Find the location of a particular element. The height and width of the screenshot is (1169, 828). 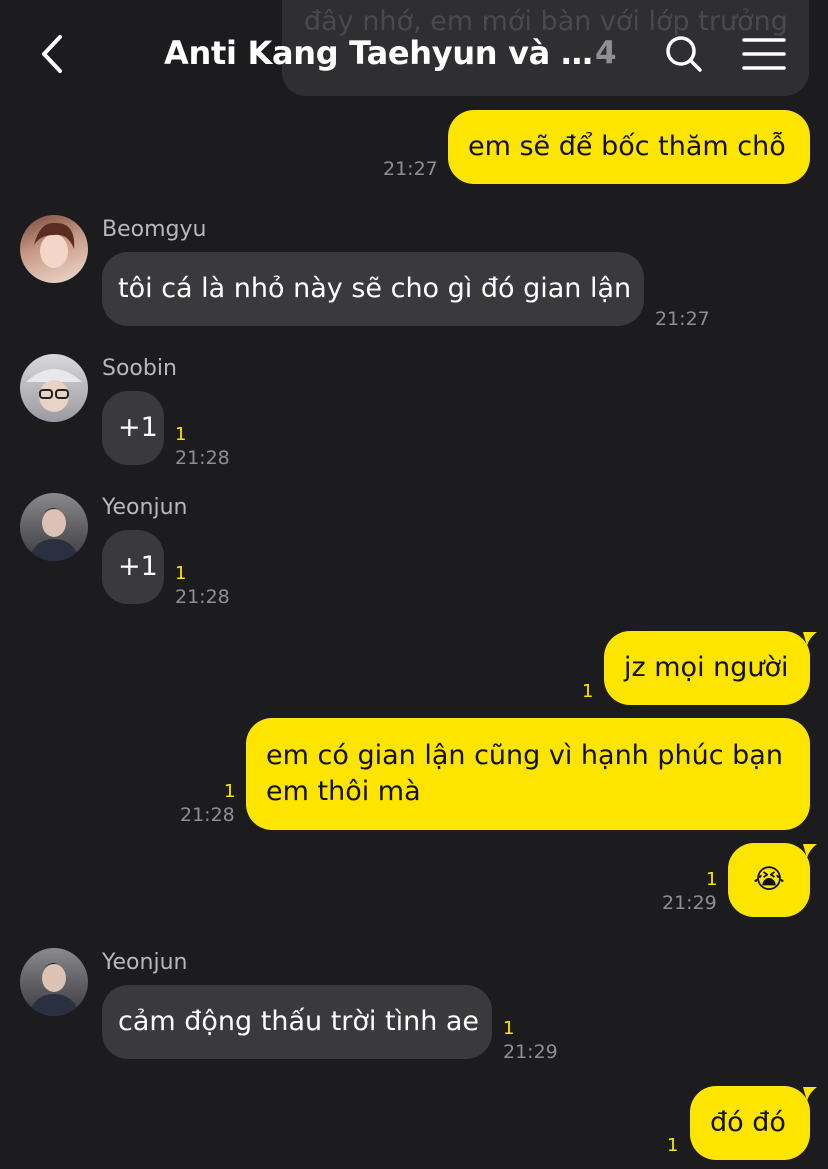

their-message-bubble: tôi cá là nhỏ này sẽ cho gì đó gian lận is located at coordinates (373, 289).